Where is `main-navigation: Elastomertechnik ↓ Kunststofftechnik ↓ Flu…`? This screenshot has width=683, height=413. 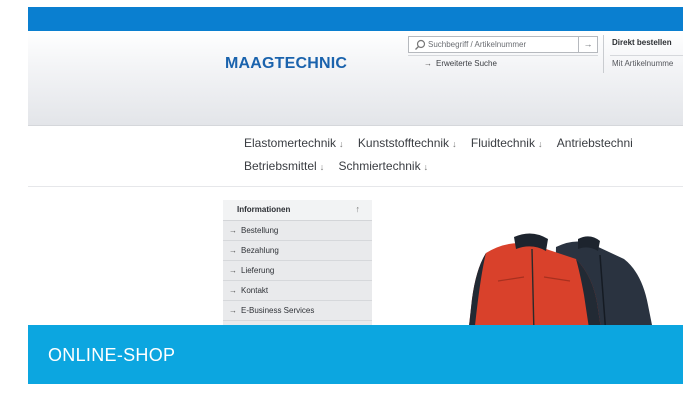
main-navigation: Elastomertechnik ↓ Kunststofftechnik ↓ Flu… is located at coordinates (355, 156).